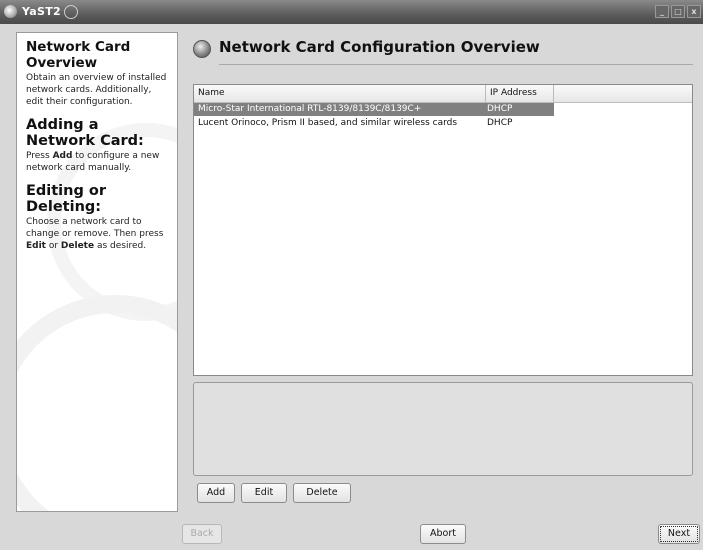 This screenshot has height=550, width=703. I want to click on back-button: Back, so click(202, 534).